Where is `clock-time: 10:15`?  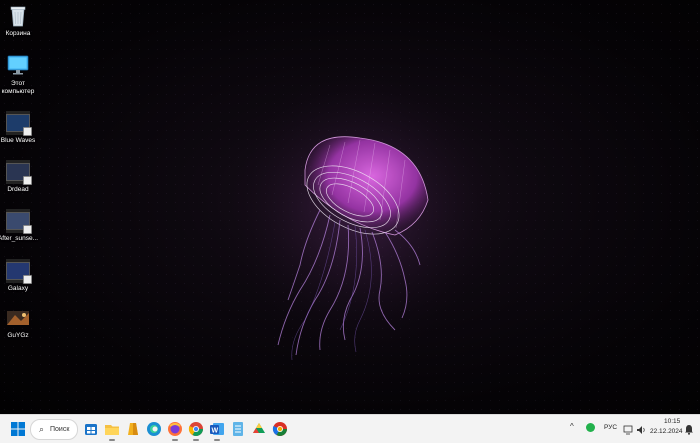 clock-time: 10:15 is located at coordinates (672, 421).